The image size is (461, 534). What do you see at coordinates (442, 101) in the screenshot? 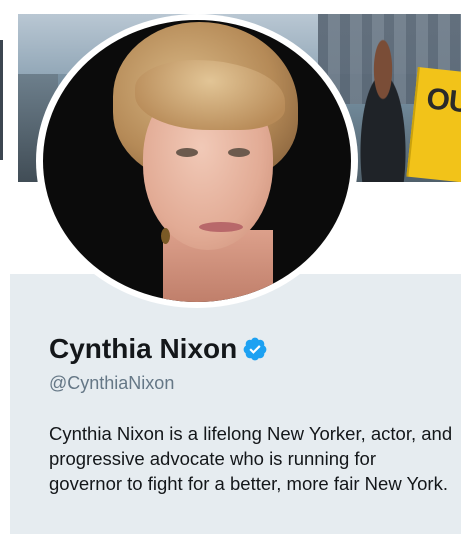
I see `banner-sign-text: OU` at bounding box center [442, 101].